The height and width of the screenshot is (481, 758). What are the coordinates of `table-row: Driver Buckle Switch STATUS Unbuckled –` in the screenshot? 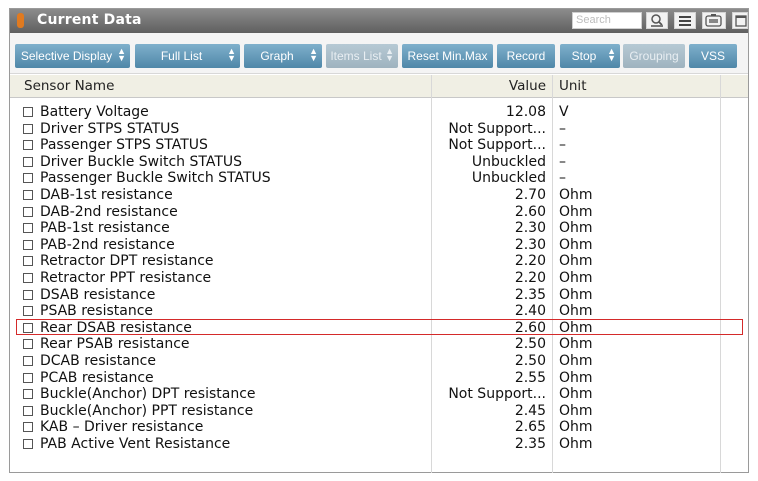 It's located at (379, 162).